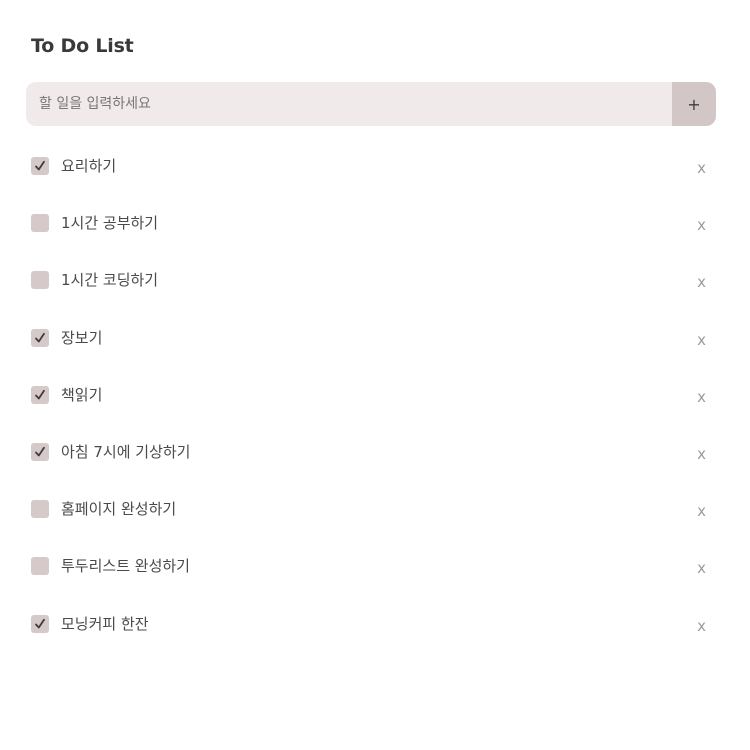 The image size is (750, 750). Describe the element at coordinates (82, 394) in the screenshot. I see `todo-text: 책읽기` at that location.